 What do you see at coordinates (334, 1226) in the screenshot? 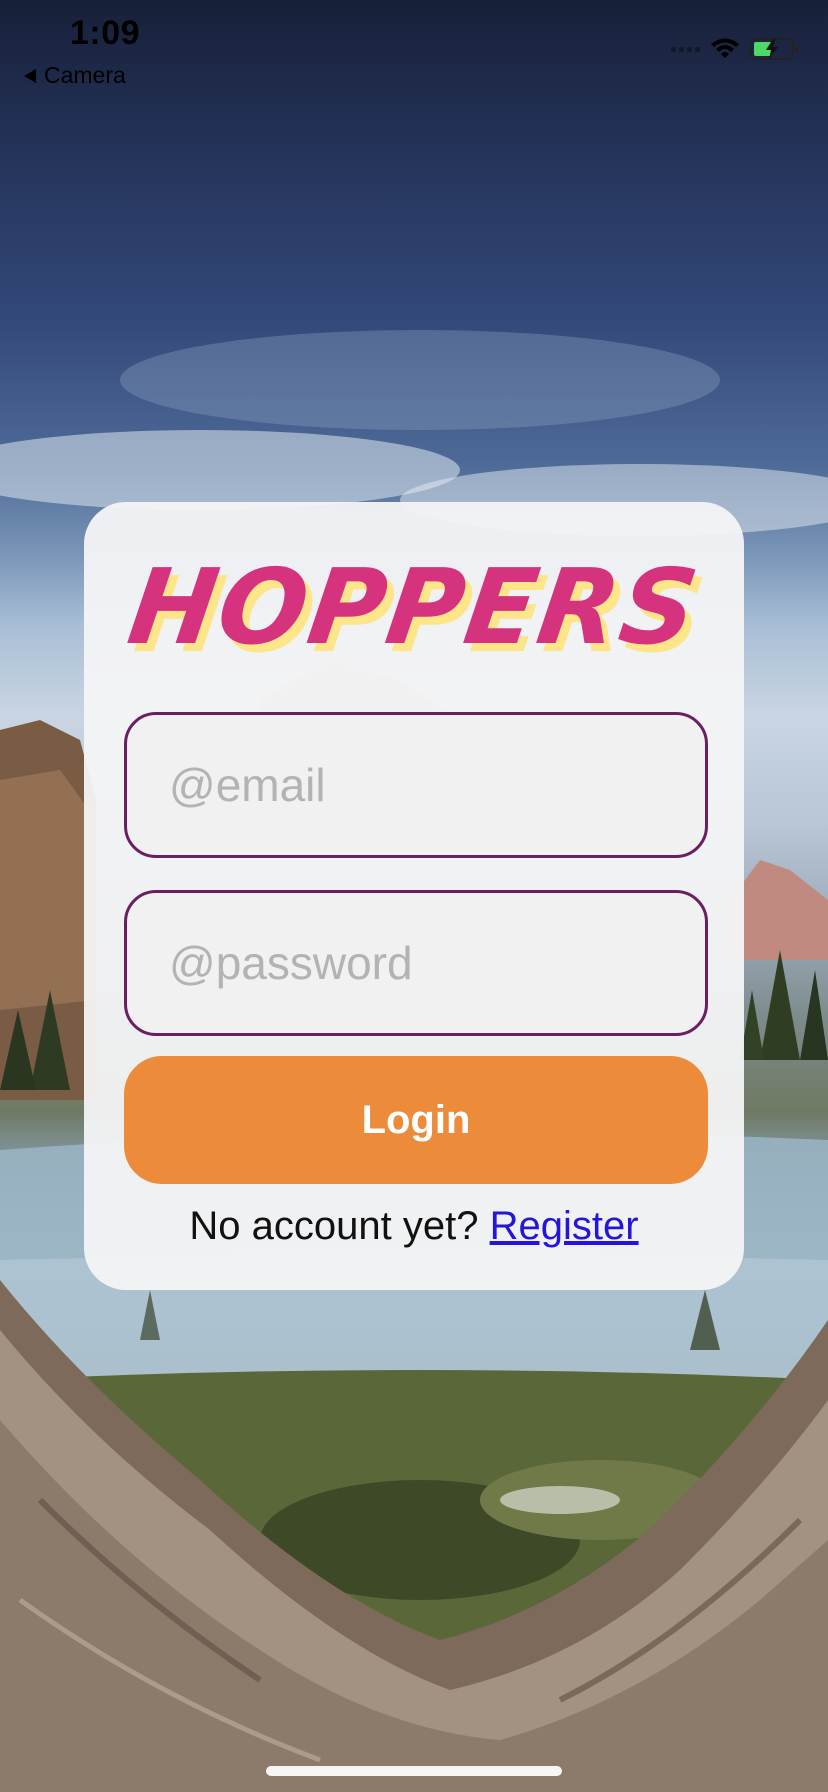
I see `no-account-text: No account yet?` at bounding box center [334, 1226].